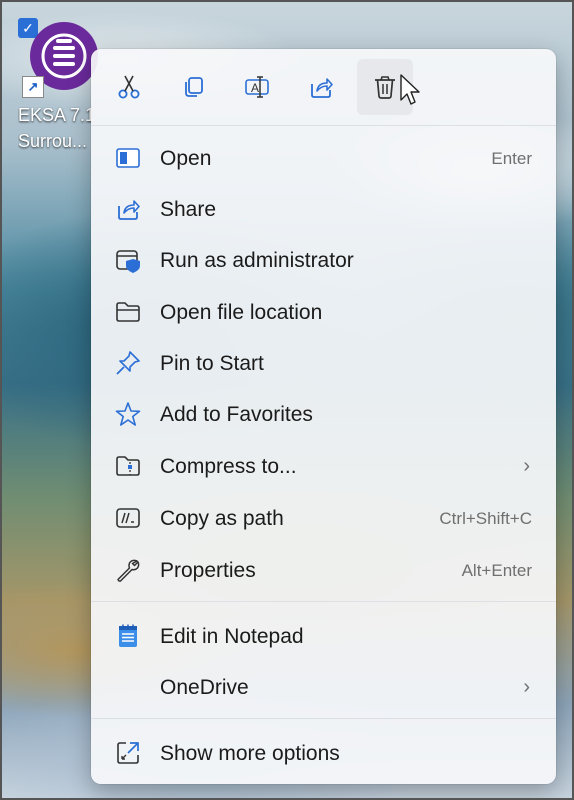  Describe the element at coordinates (128, 466) in the screenshot. I see `zip-folder-icon` at that location.